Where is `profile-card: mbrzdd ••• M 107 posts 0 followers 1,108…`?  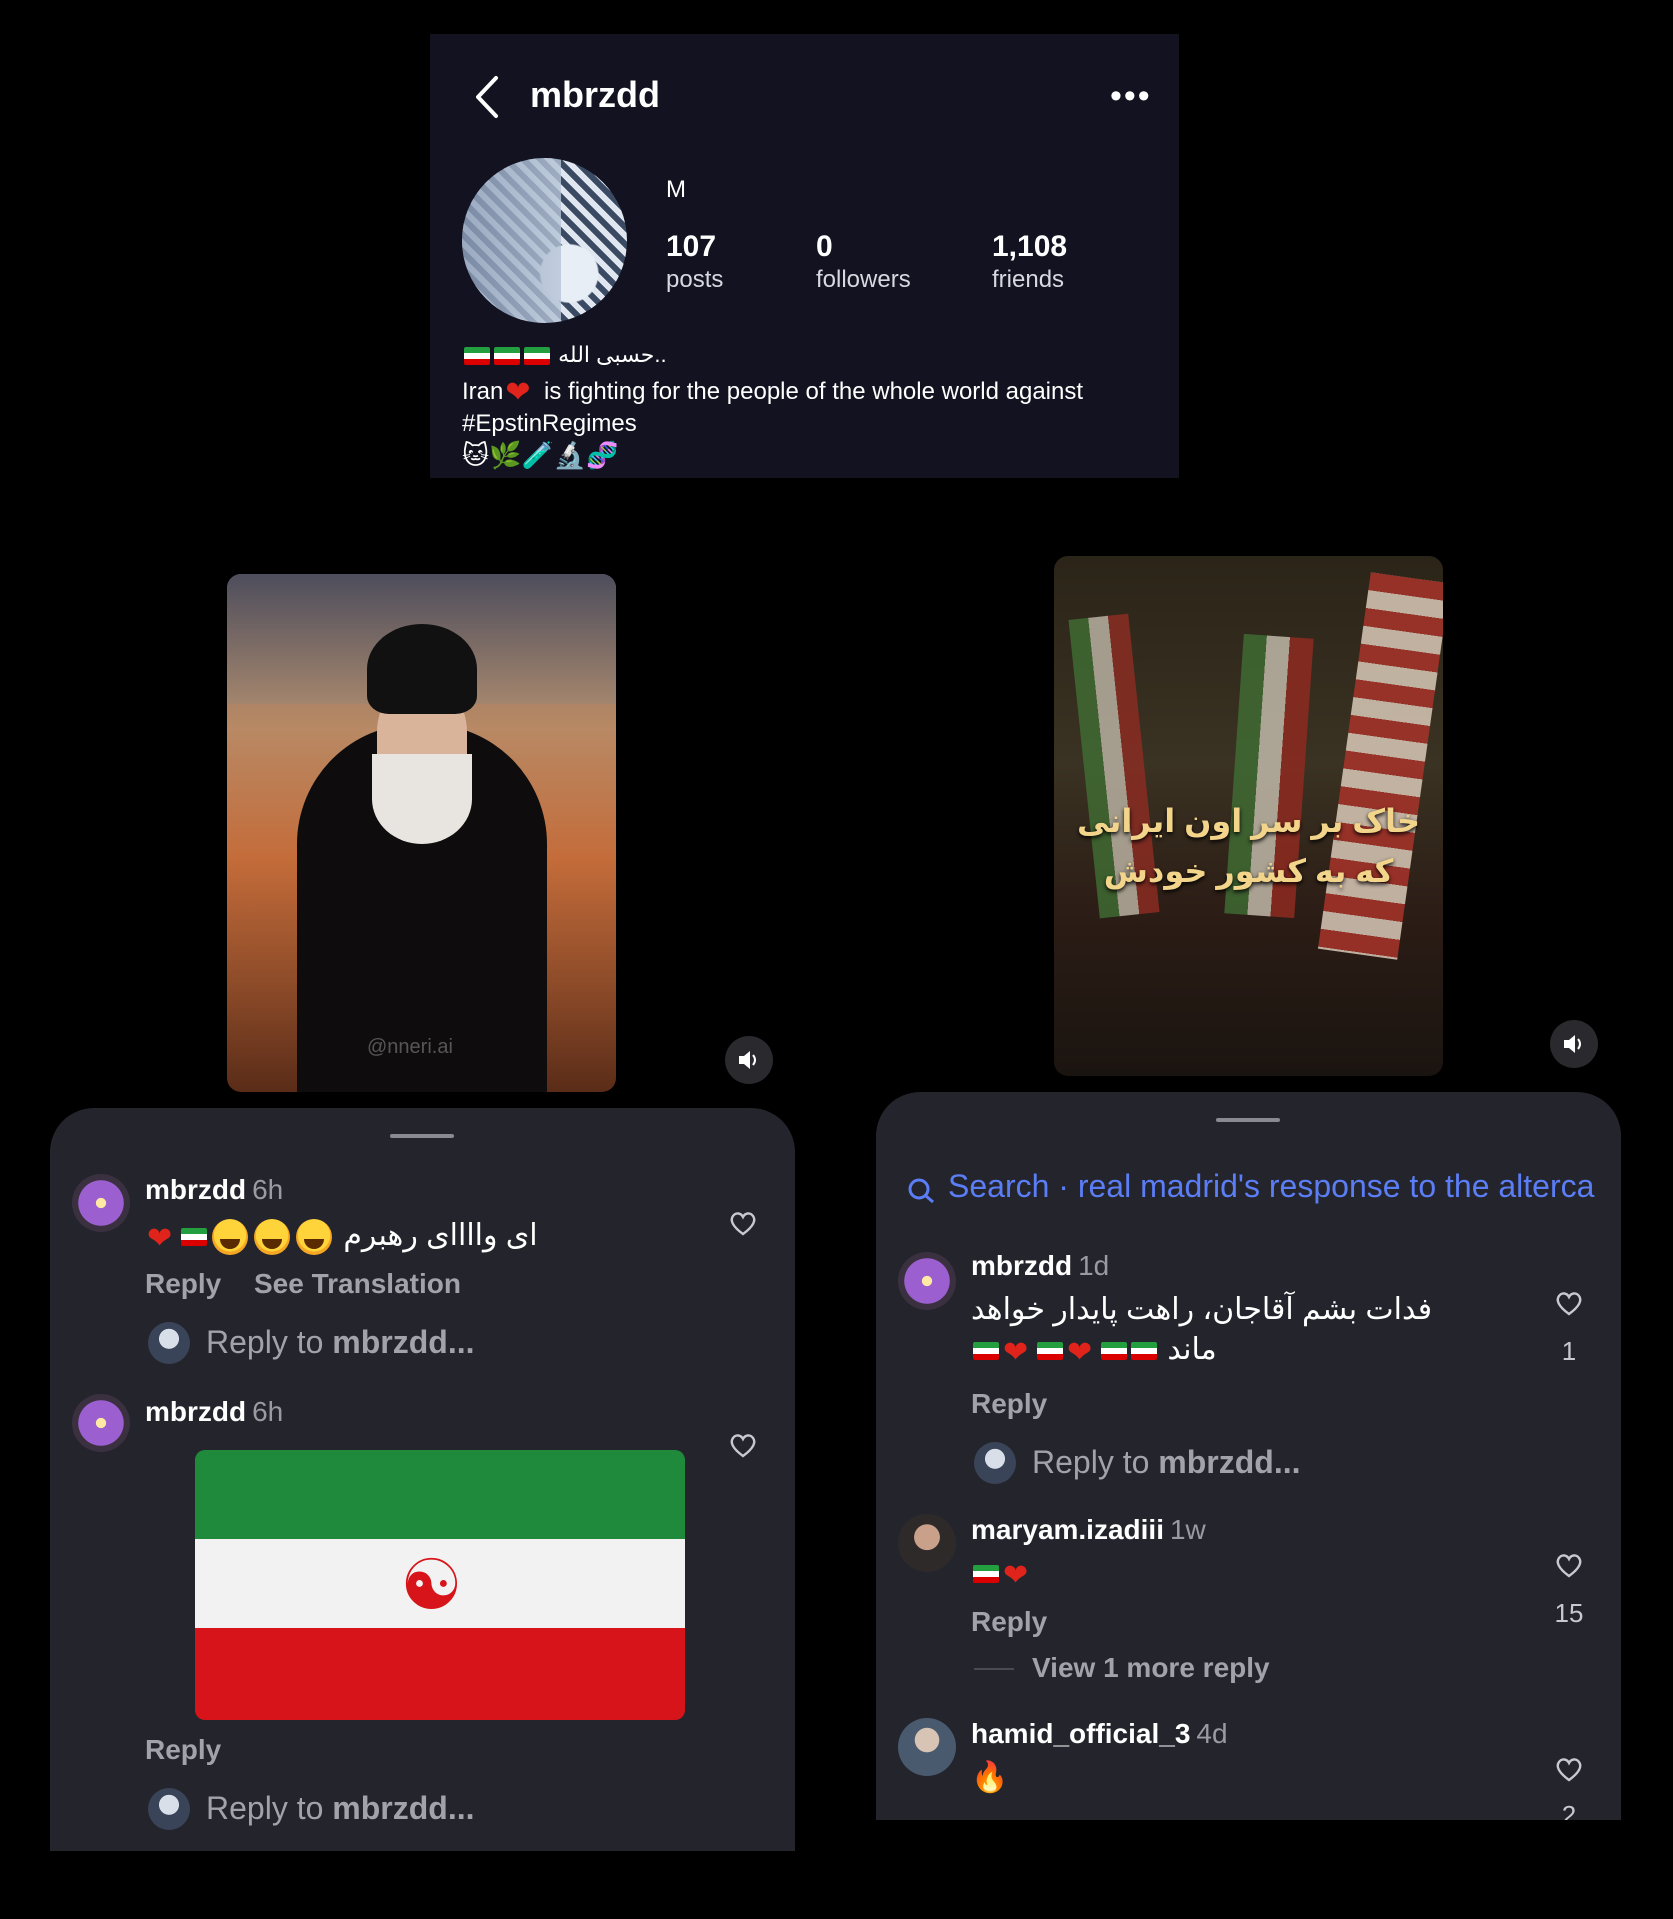 profile-card: mbrzdd ••• M 107 posts 0 followers 1,108… is located at coordinates (804, 256).